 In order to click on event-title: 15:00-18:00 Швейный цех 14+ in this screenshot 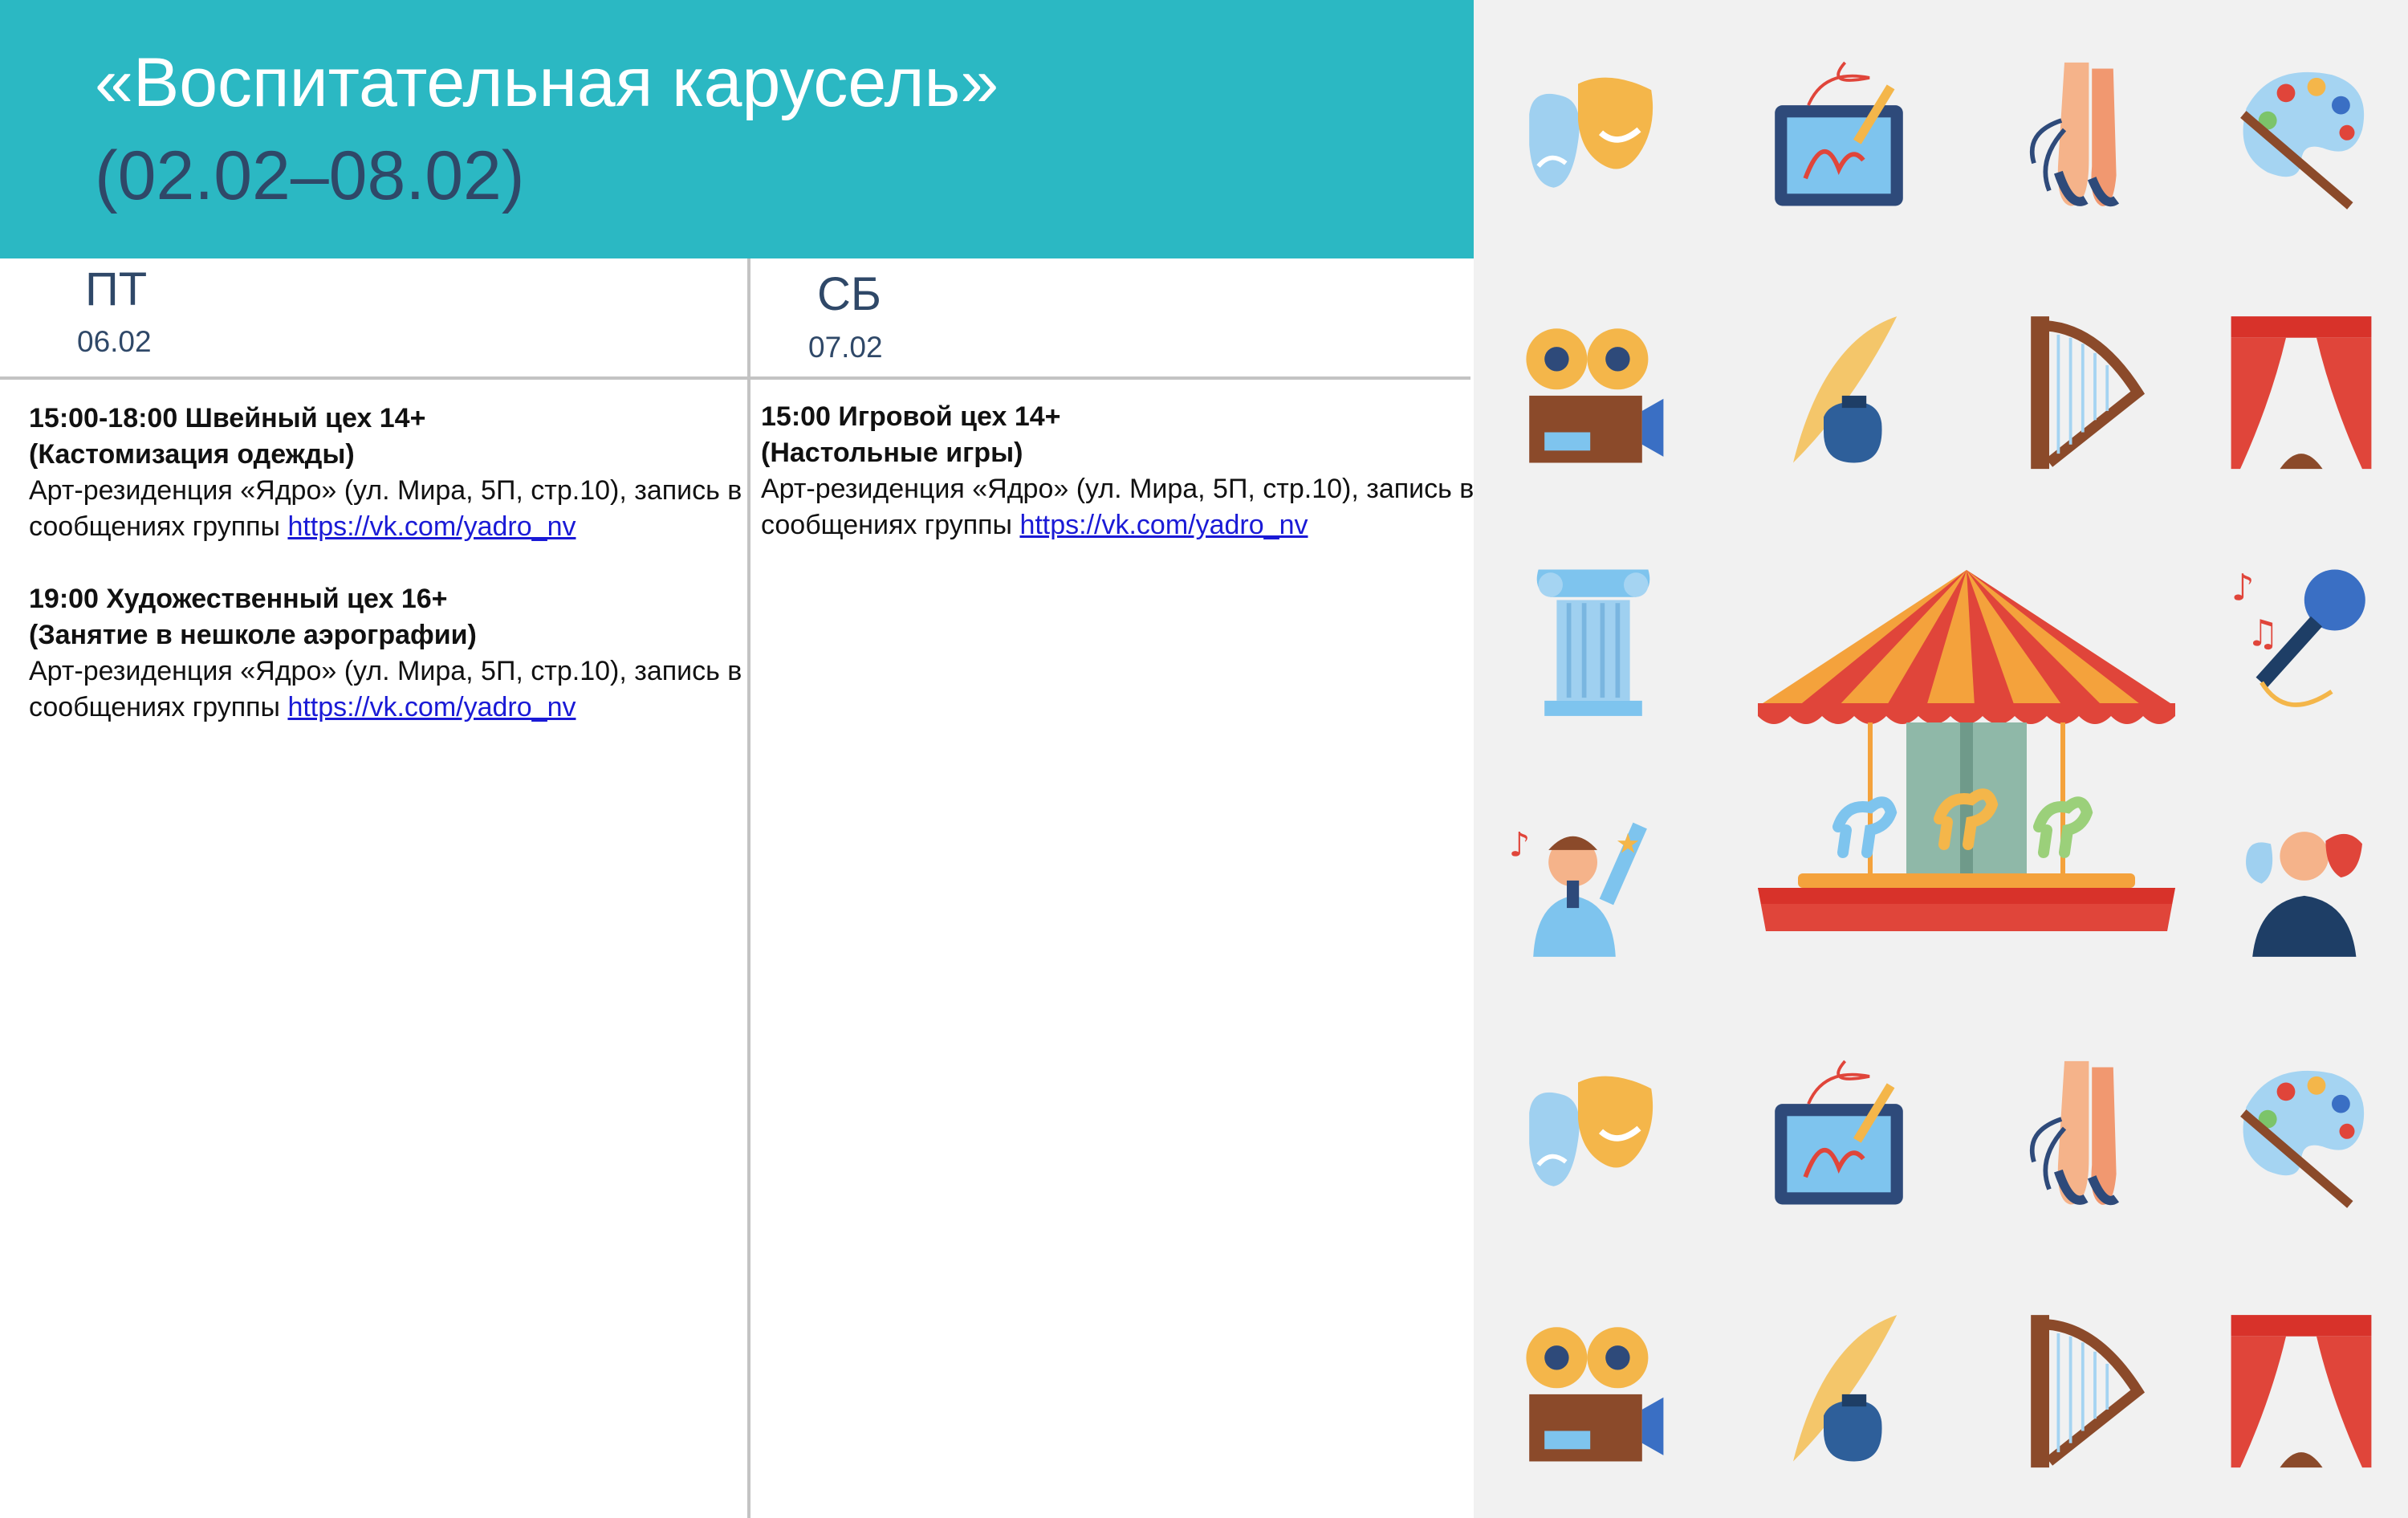, I will do `click(227, 418)`.